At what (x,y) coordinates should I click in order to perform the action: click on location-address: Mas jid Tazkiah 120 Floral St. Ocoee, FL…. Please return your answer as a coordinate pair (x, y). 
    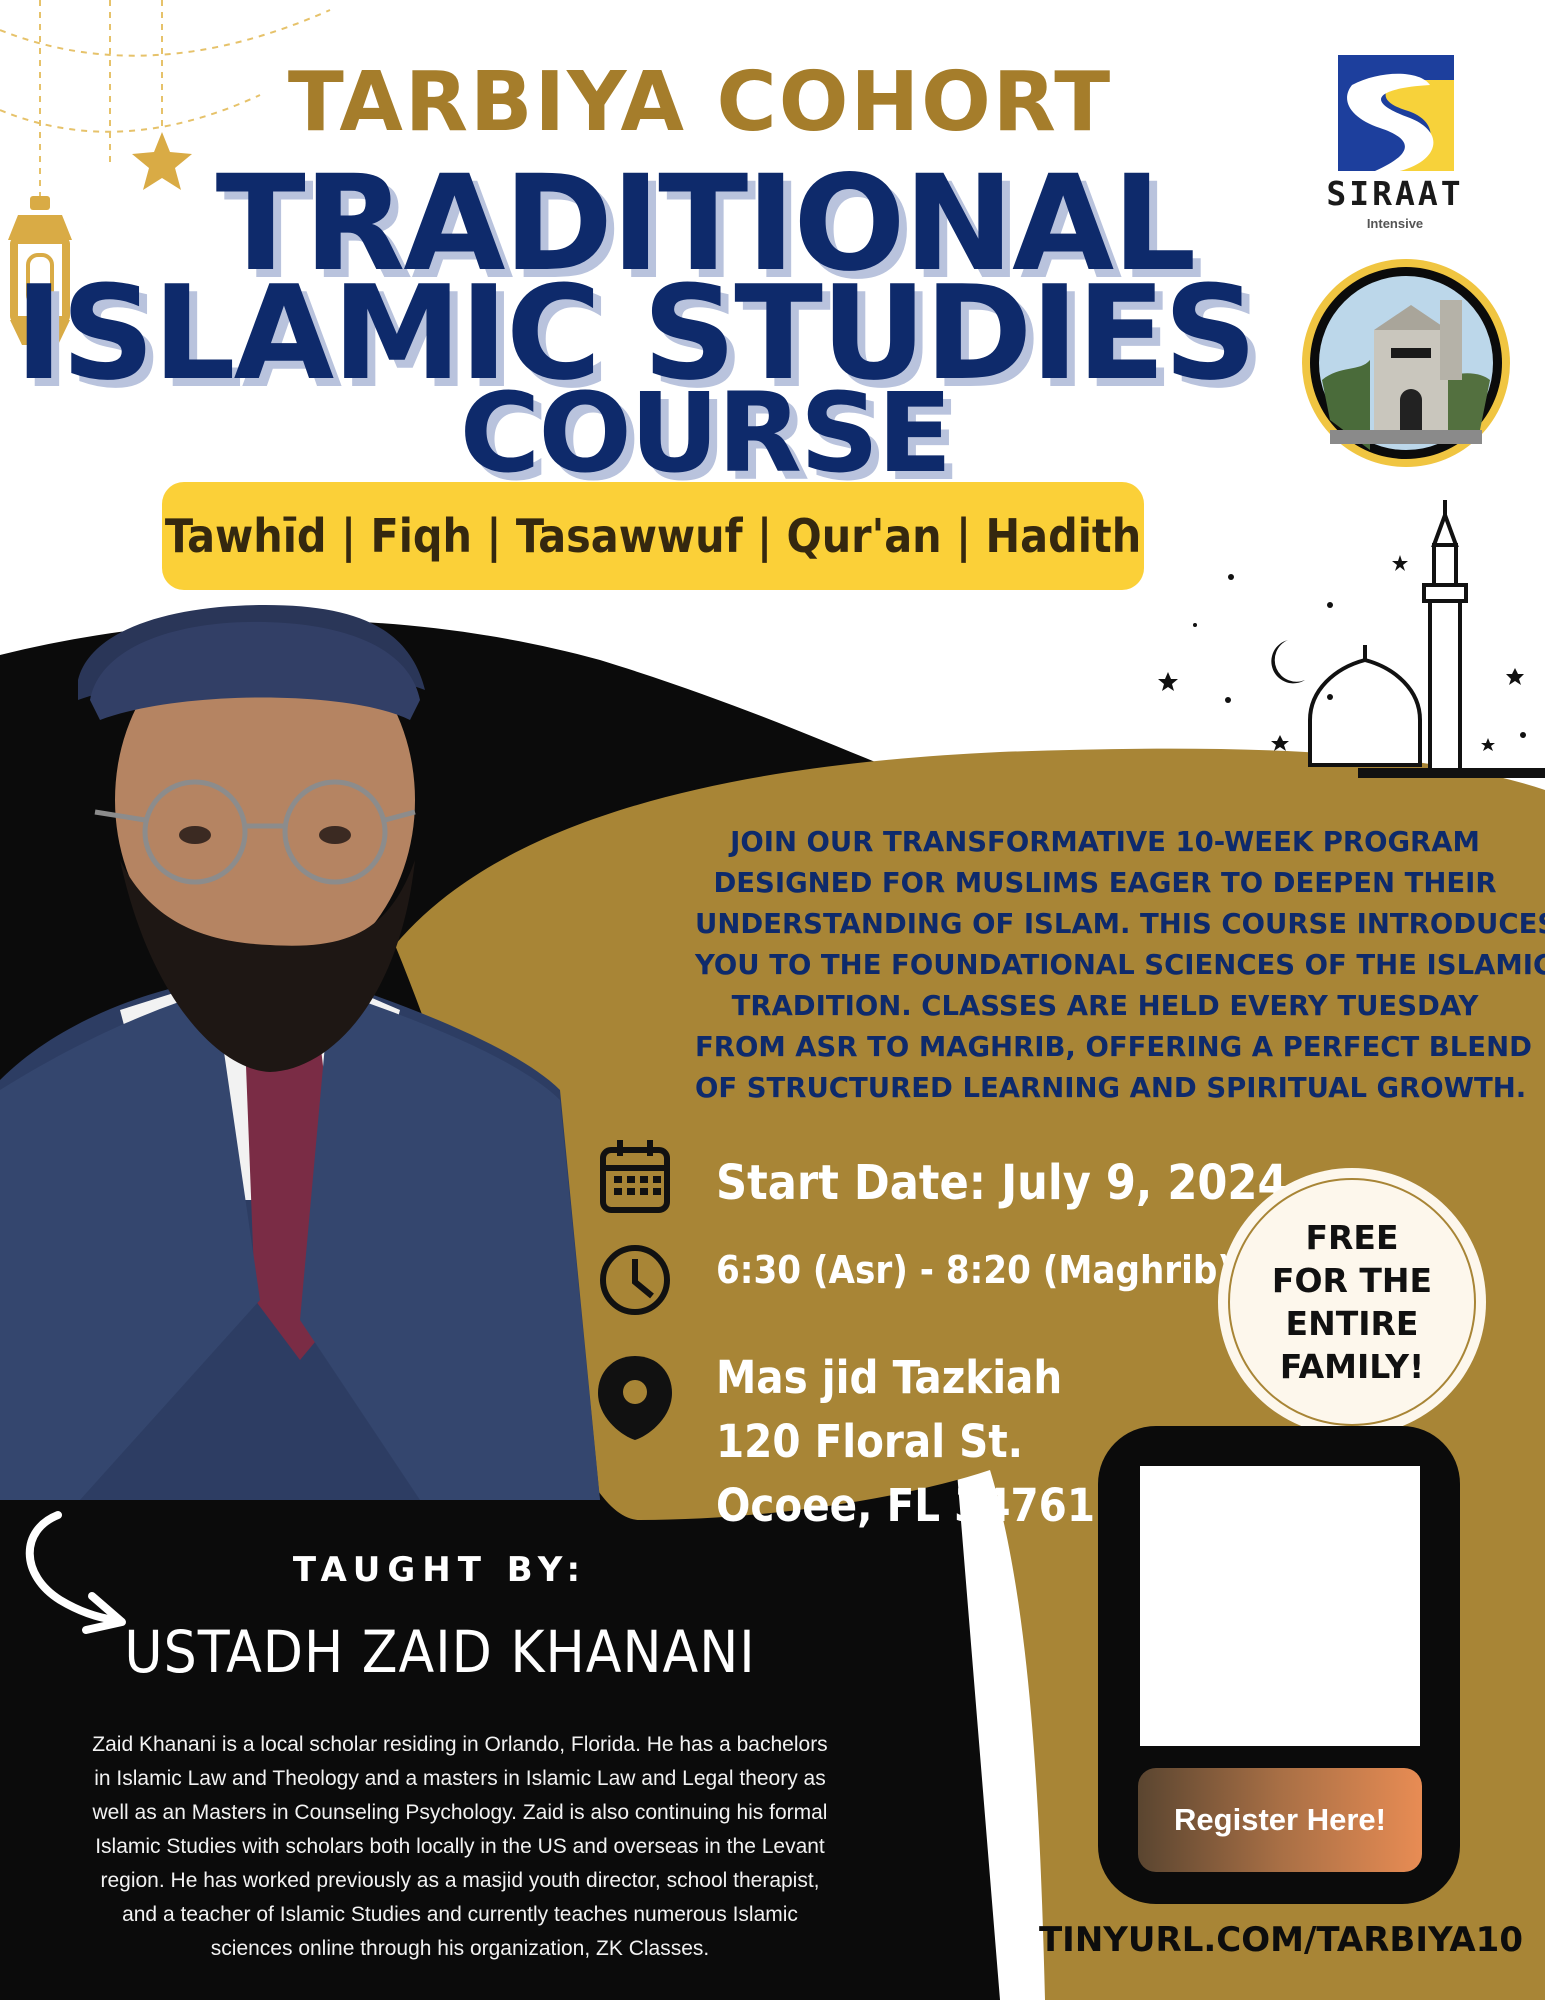
    Looking at the image, I should click on (905, 1442).